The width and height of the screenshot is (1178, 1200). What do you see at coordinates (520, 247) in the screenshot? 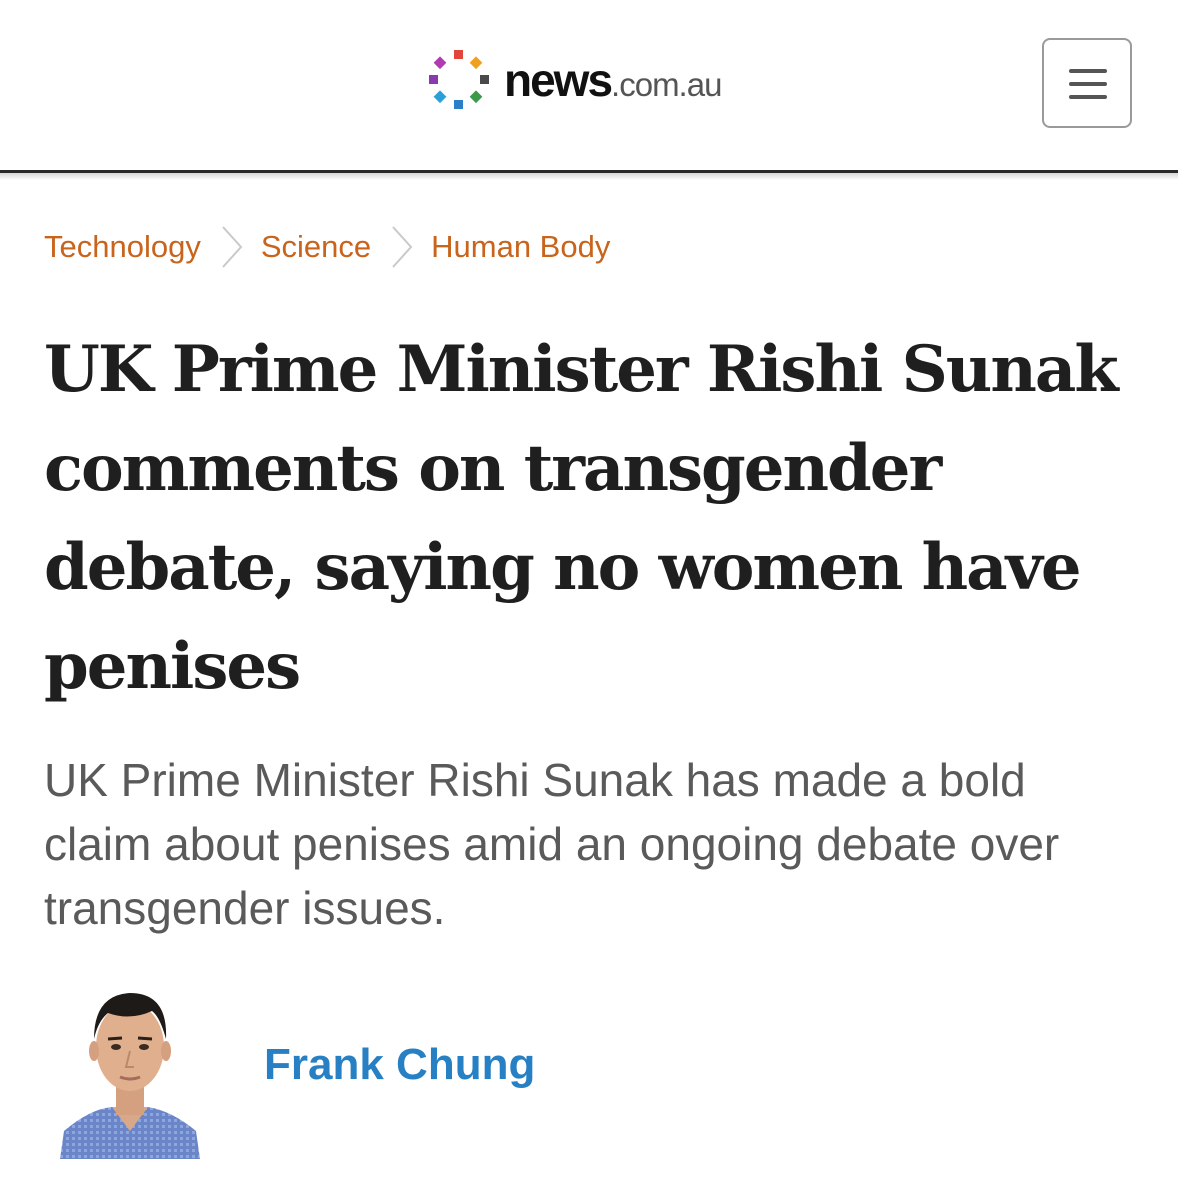
I see `breadcrumb-human-body: Human Body` at bounding box center [520, 247].